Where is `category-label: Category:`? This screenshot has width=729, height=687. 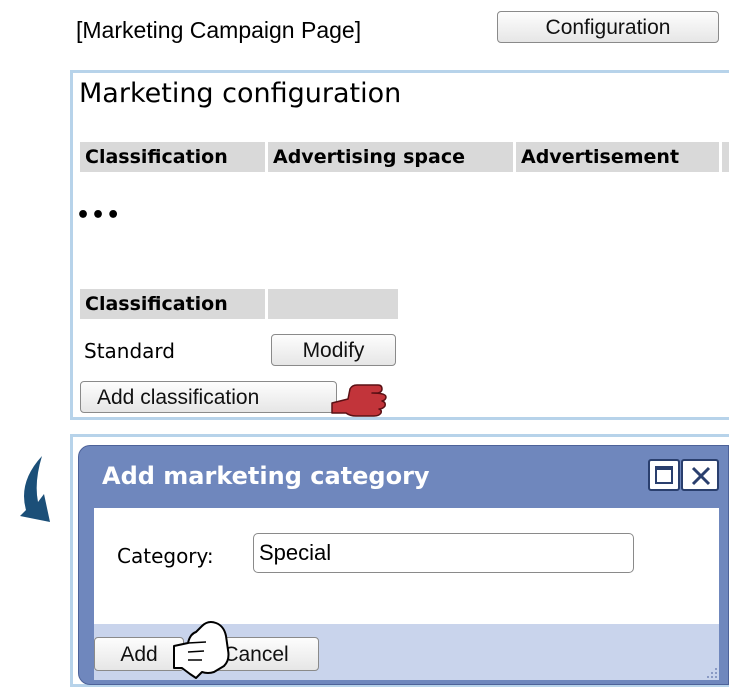 category-label: Category: is located at coordinates (165, 556).